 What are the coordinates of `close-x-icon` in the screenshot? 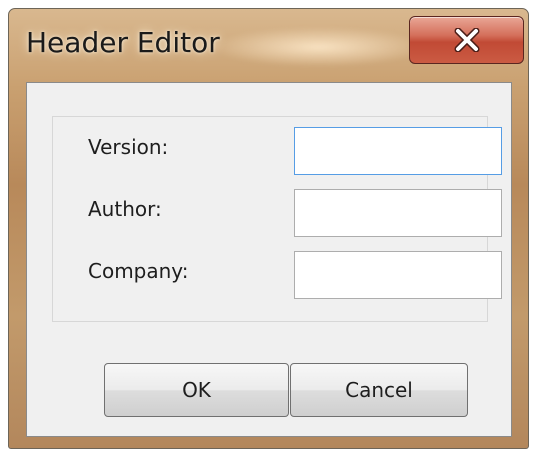 It's located at (467, 40).